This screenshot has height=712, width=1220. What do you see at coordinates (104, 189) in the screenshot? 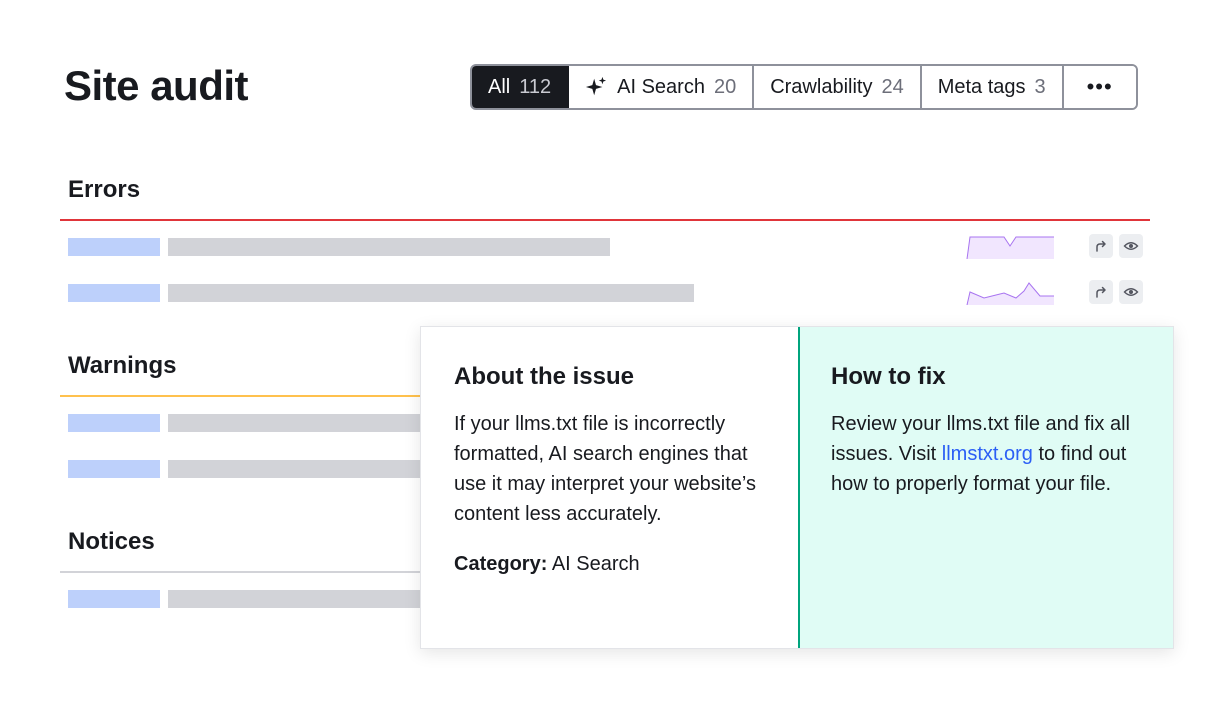
I see `errors-heading: Errors` at bounding box center [104, 189].